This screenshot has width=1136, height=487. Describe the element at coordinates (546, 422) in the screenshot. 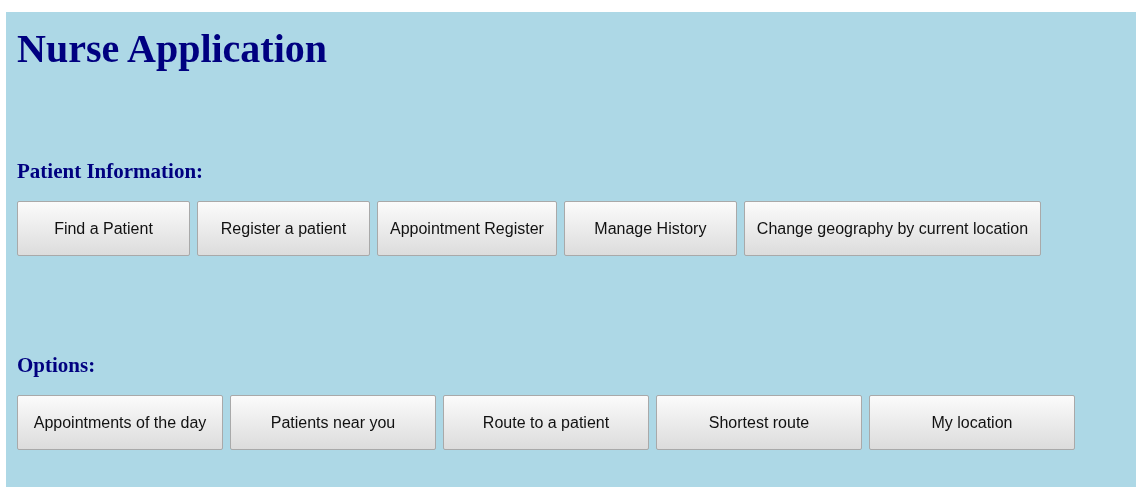

I see `action-button: Route to a patient` at that location.